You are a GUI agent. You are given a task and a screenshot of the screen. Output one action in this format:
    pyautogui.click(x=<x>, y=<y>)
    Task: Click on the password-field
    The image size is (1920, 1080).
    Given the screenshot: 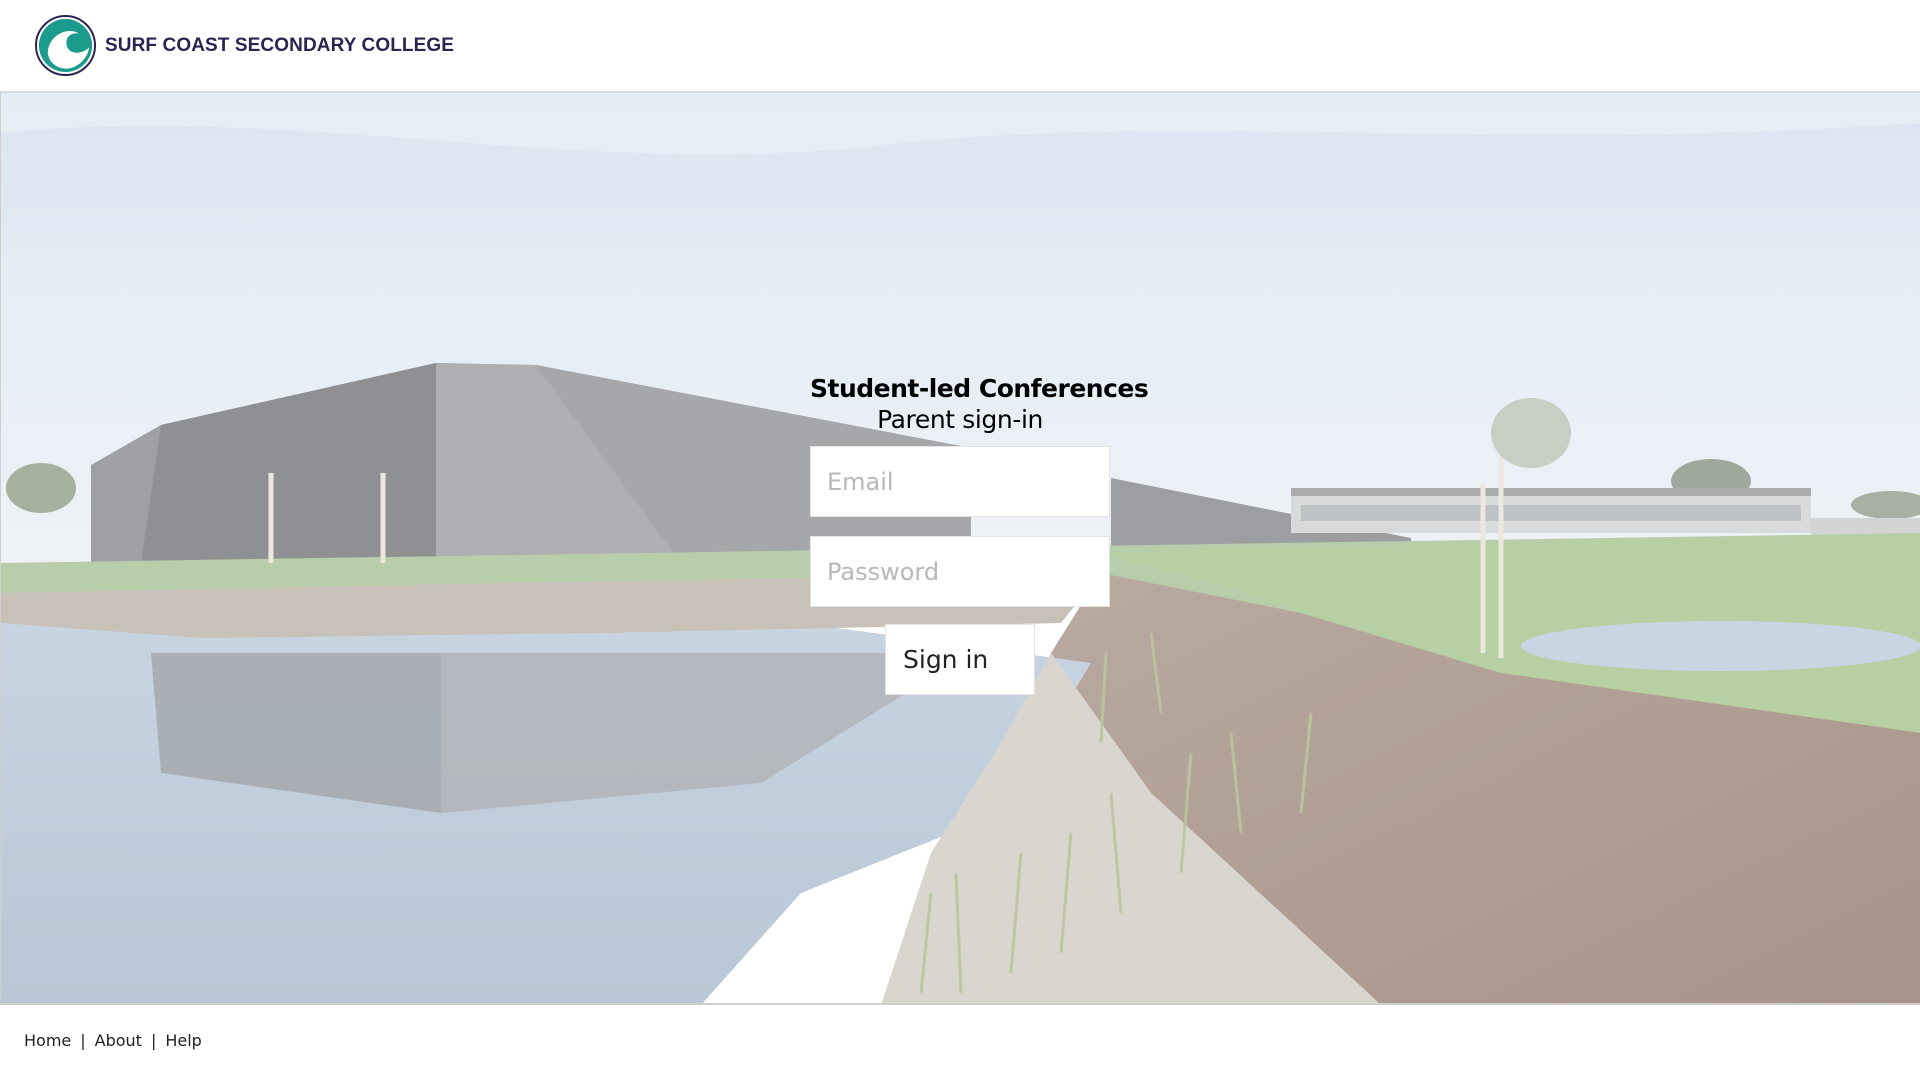 What is the action you would take?
    pyautogui.click(x=960, y=571)
    